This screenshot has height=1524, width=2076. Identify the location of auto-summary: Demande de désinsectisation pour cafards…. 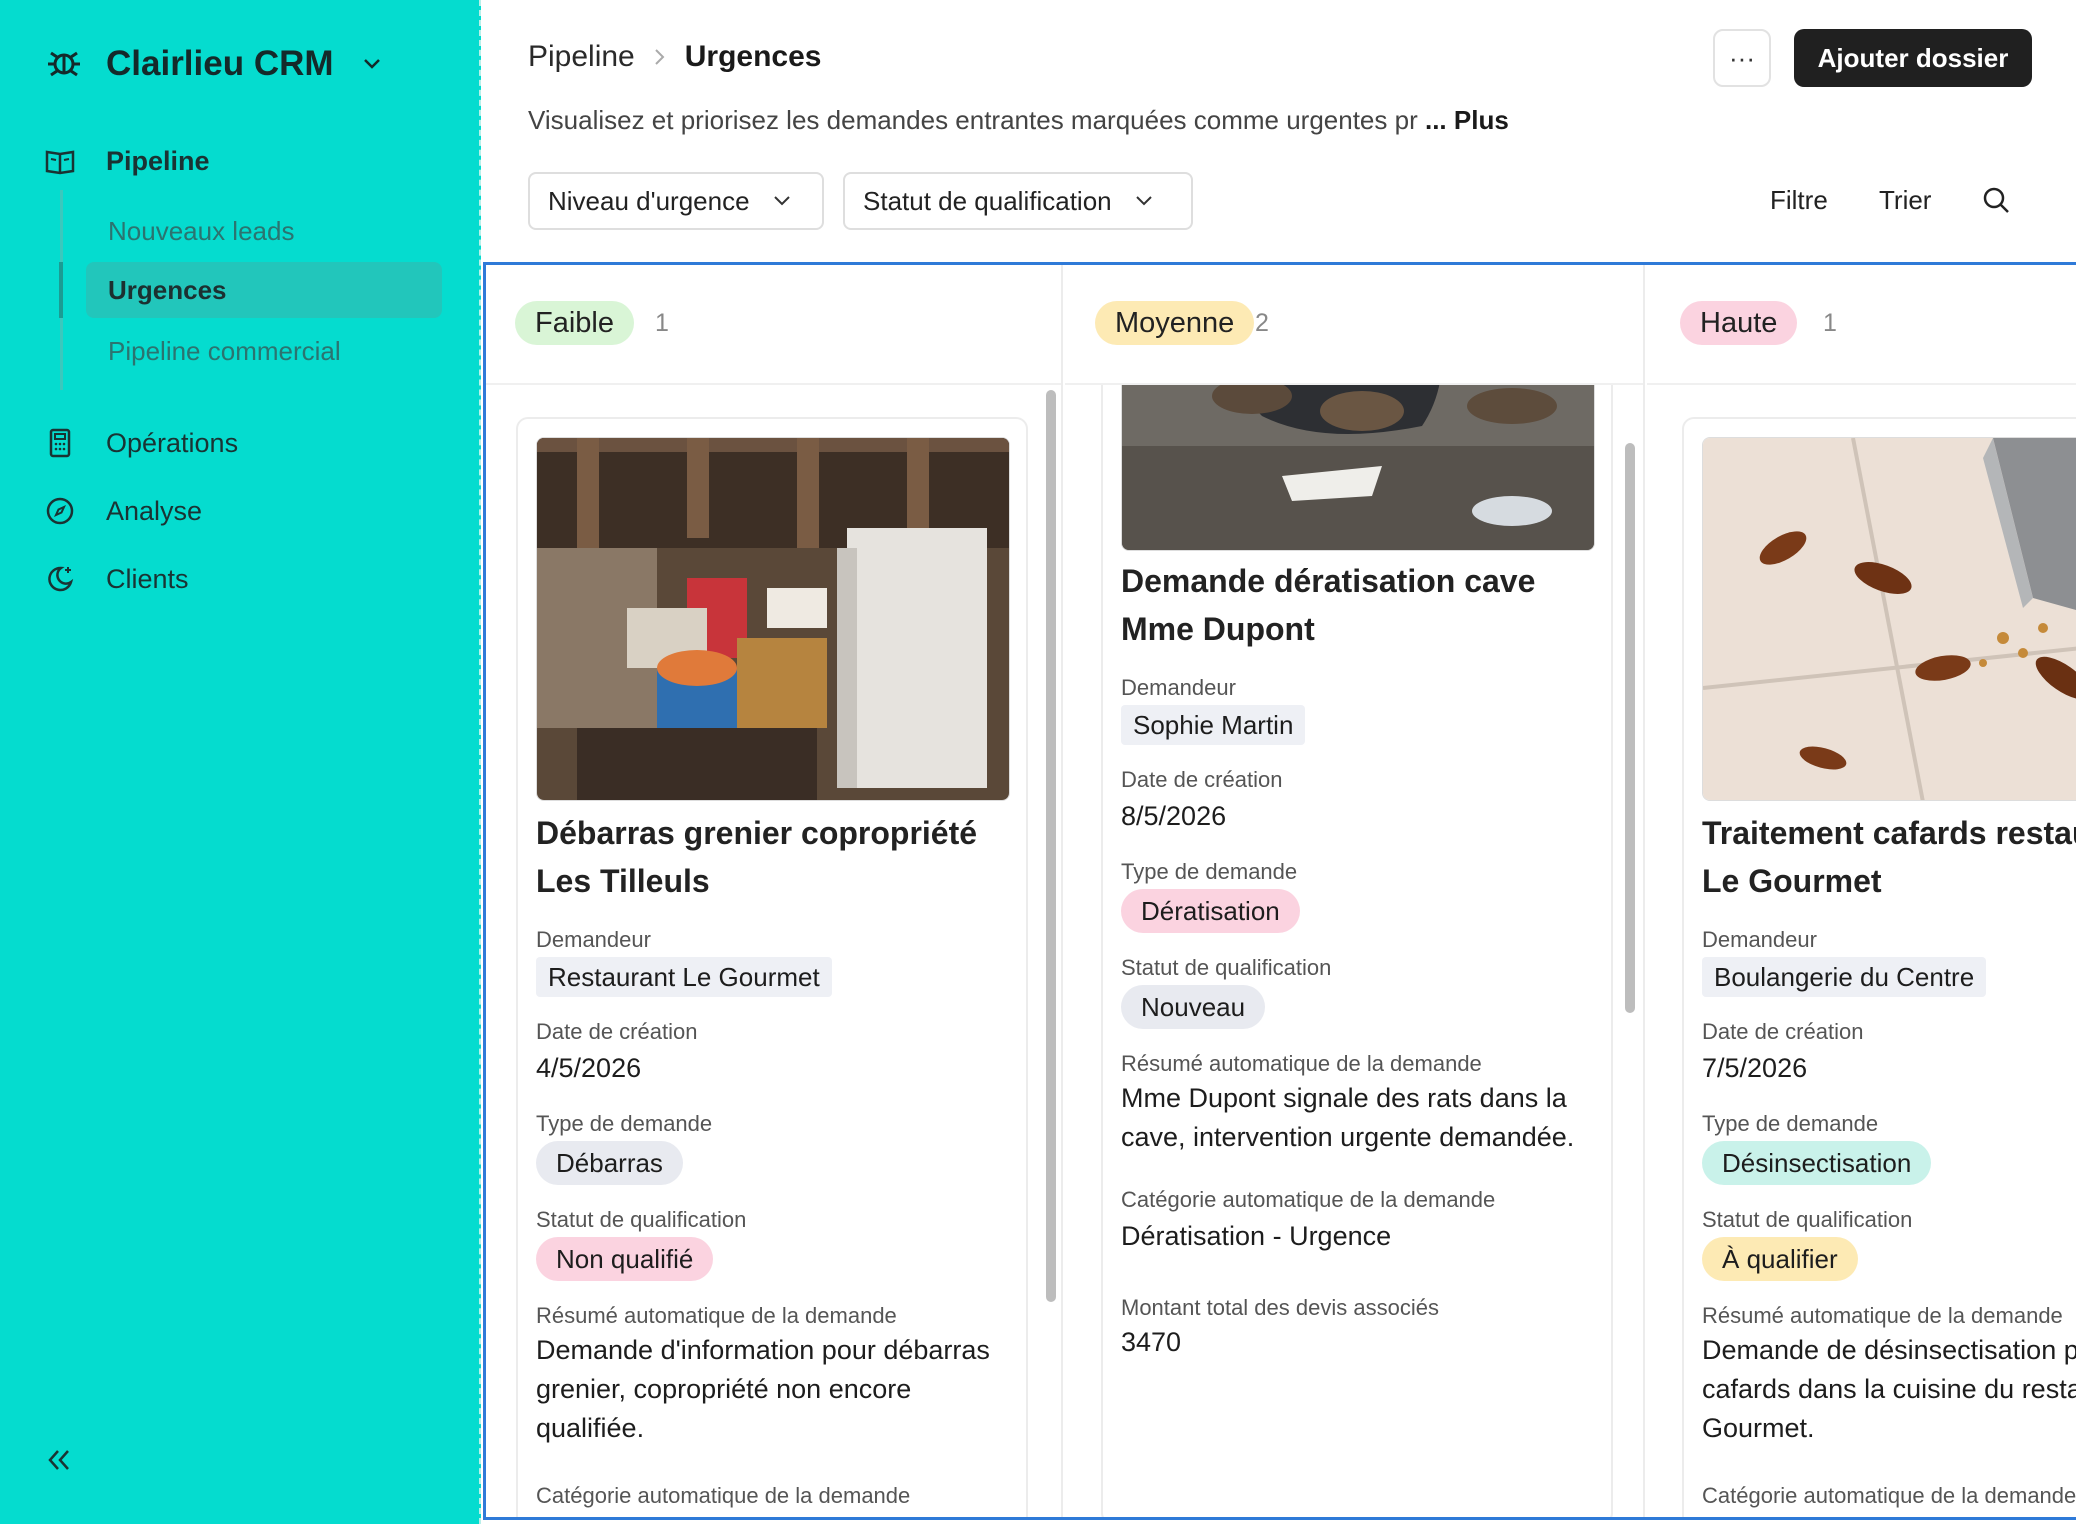
(1889, 1389).